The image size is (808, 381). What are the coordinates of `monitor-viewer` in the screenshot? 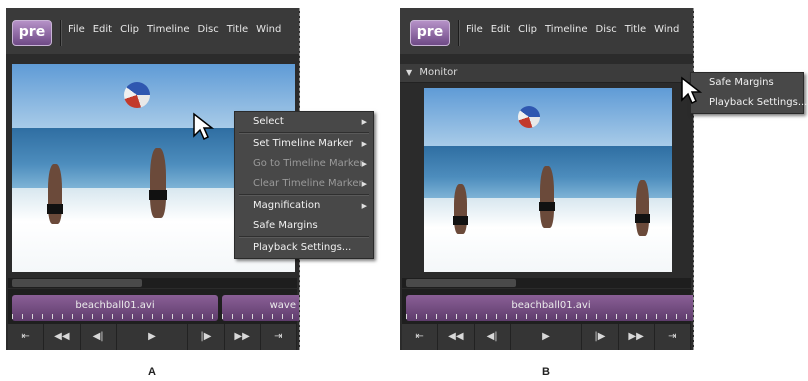 It's located at (548, 180).